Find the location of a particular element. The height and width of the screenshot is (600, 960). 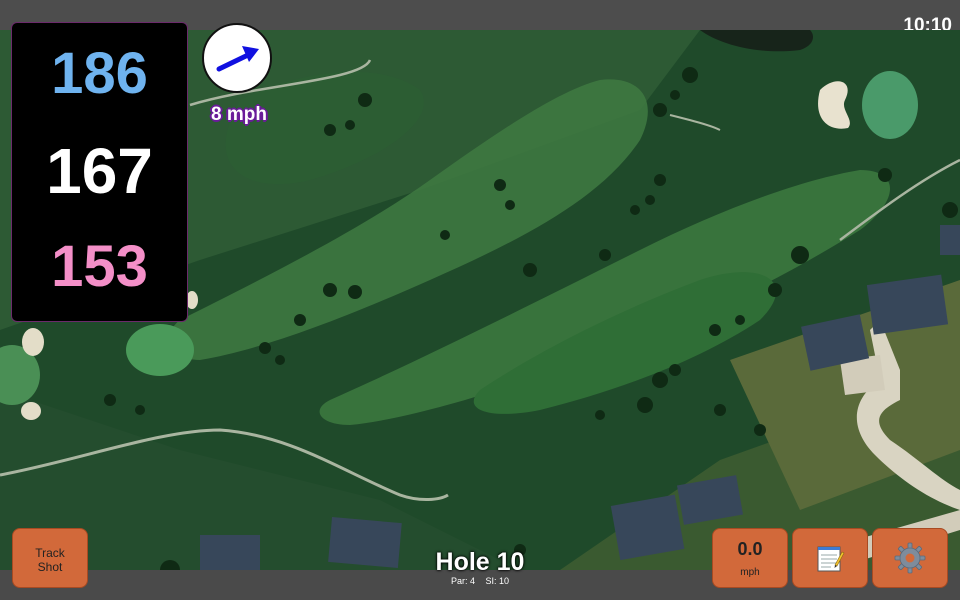

distance-front: 153 is located at coordinates (99, 266).